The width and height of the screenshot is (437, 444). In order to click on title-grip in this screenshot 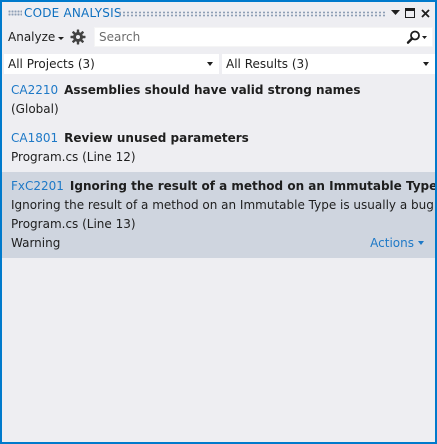, I will do `click(252, 14)`.